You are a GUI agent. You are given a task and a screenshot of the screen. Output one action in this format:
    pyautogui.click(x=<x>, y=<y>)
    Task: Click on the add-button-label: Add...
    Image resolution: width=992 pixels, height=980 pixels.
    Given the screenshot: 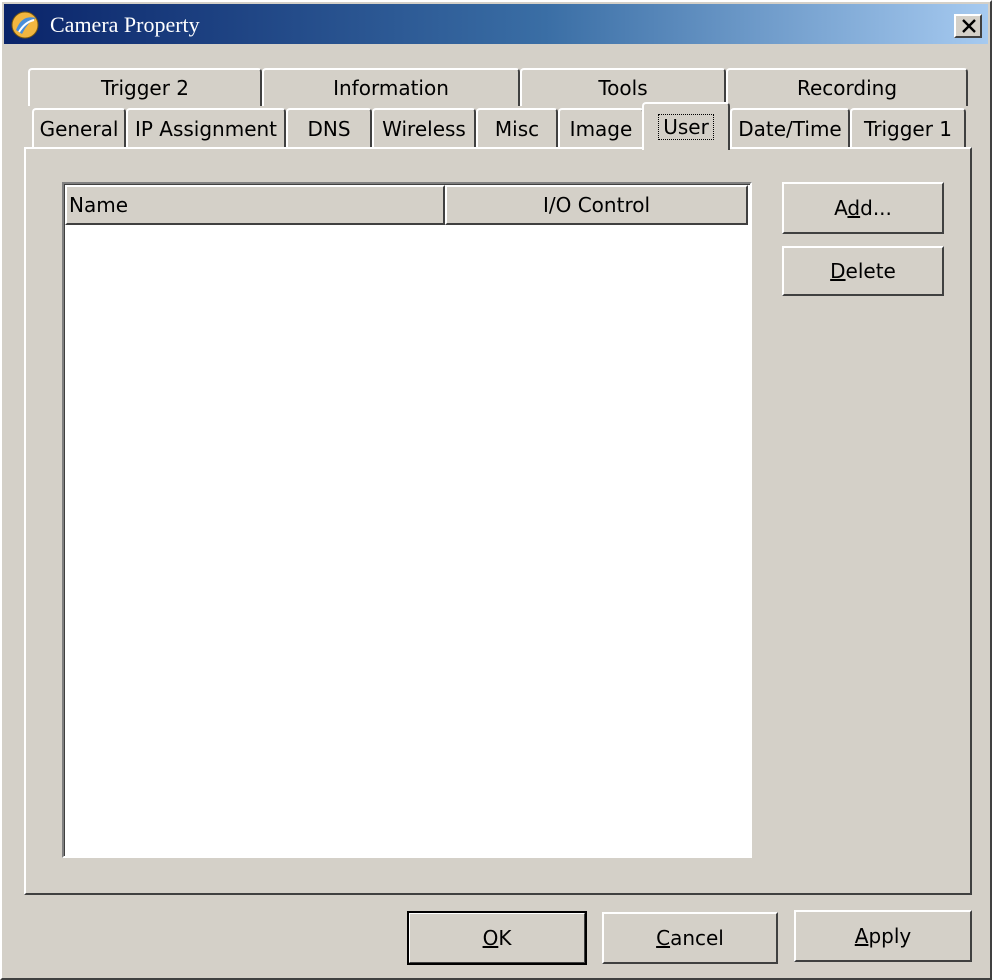 What is the action you would take?
    pyautogui.click(x=863, y=208)
    